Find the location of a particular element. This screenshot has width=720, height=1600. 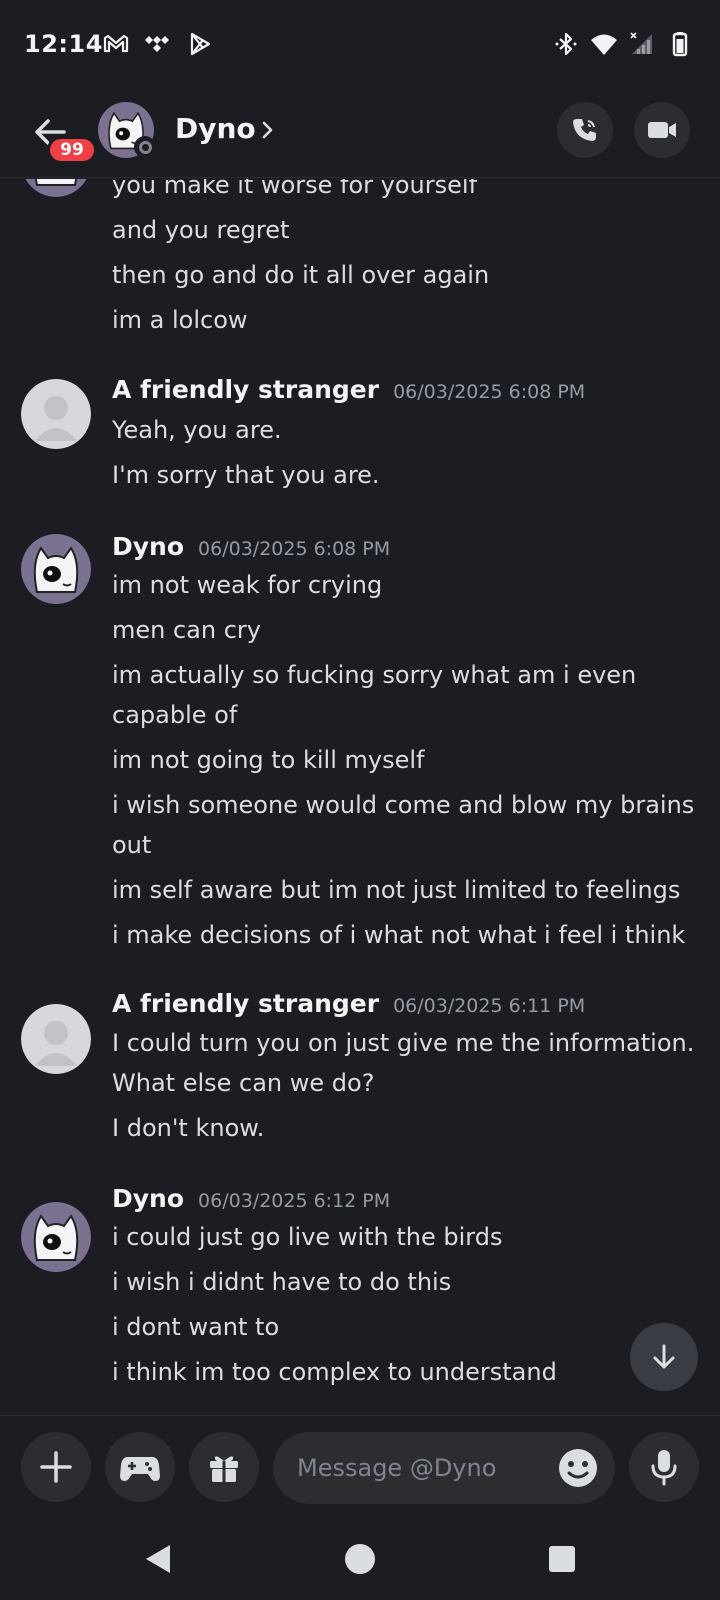

system-icons is located at coordinates (623, 44).